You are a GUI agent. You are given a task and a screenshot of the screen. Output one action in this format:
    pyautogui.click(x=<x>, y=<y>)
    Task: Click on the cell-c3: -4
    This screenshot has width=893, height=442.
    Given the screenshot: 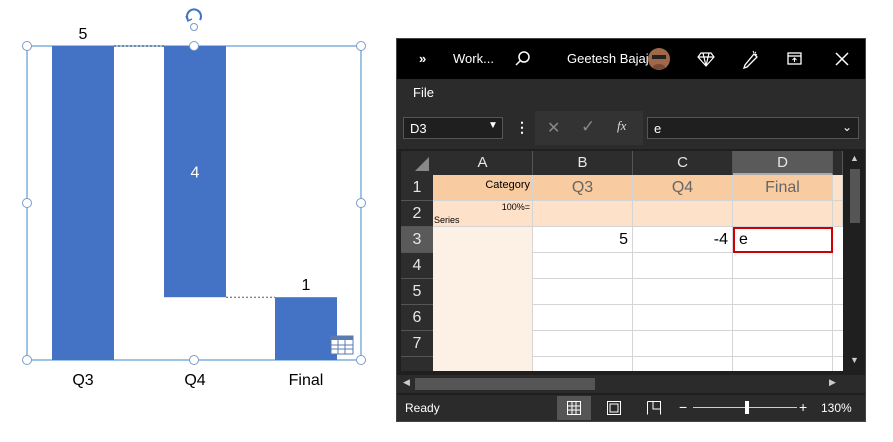 What is the action you would take?
    pyautogui.click(x=683, y=240)
    